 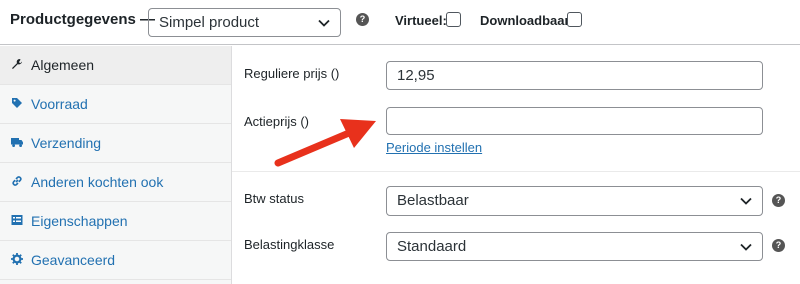 What do you see at coordinates (115, 65) in the screenshot?
I see `tab-algemeen: Algemeen` at bounding box center [115, 65].